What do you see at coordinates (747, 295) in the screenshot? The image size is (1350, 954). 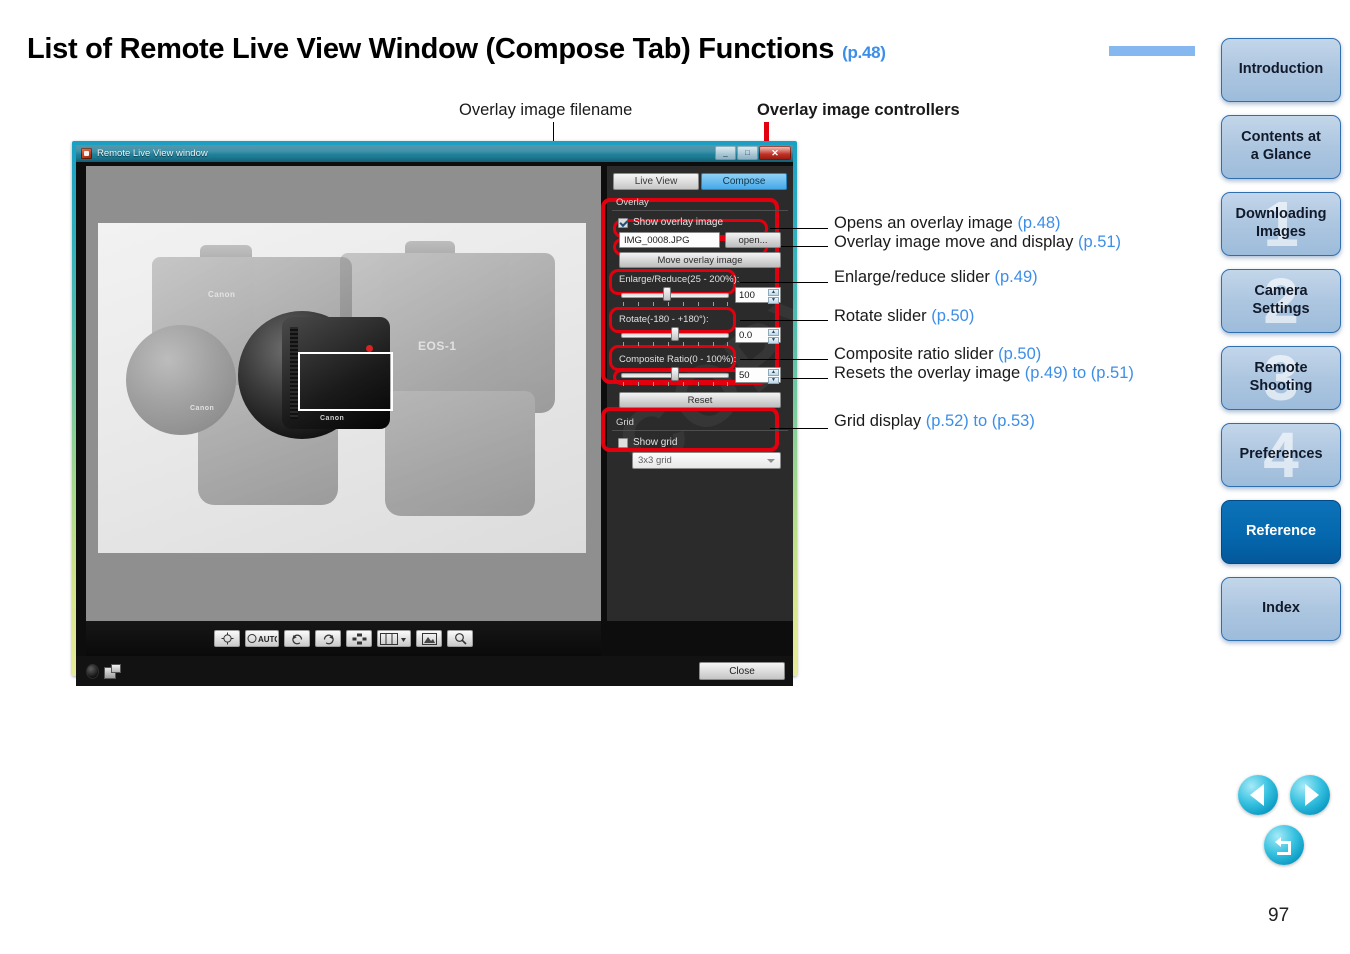 I see `enlarge-reduce-value-text: 100` at bounding box center [747, 295].